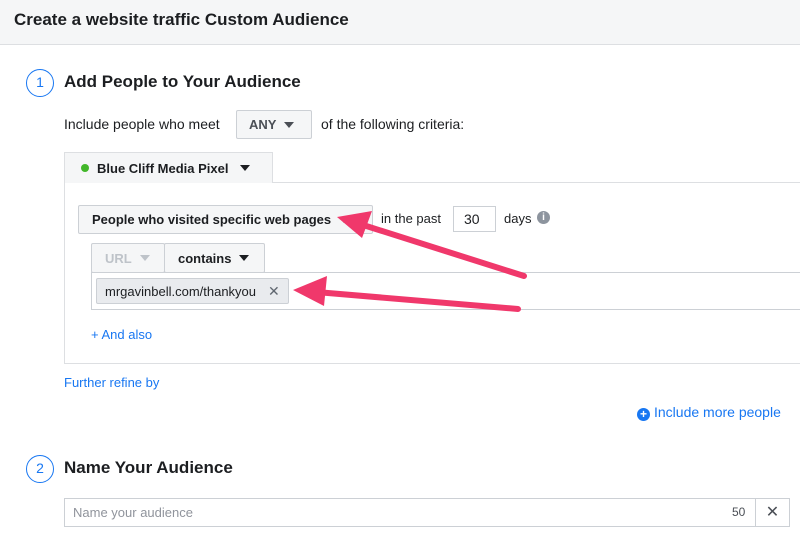  What do you see at coordinates (118, 258) in the screenshot?
I see `url-field-value: URL` at bounding box center [118, 258].